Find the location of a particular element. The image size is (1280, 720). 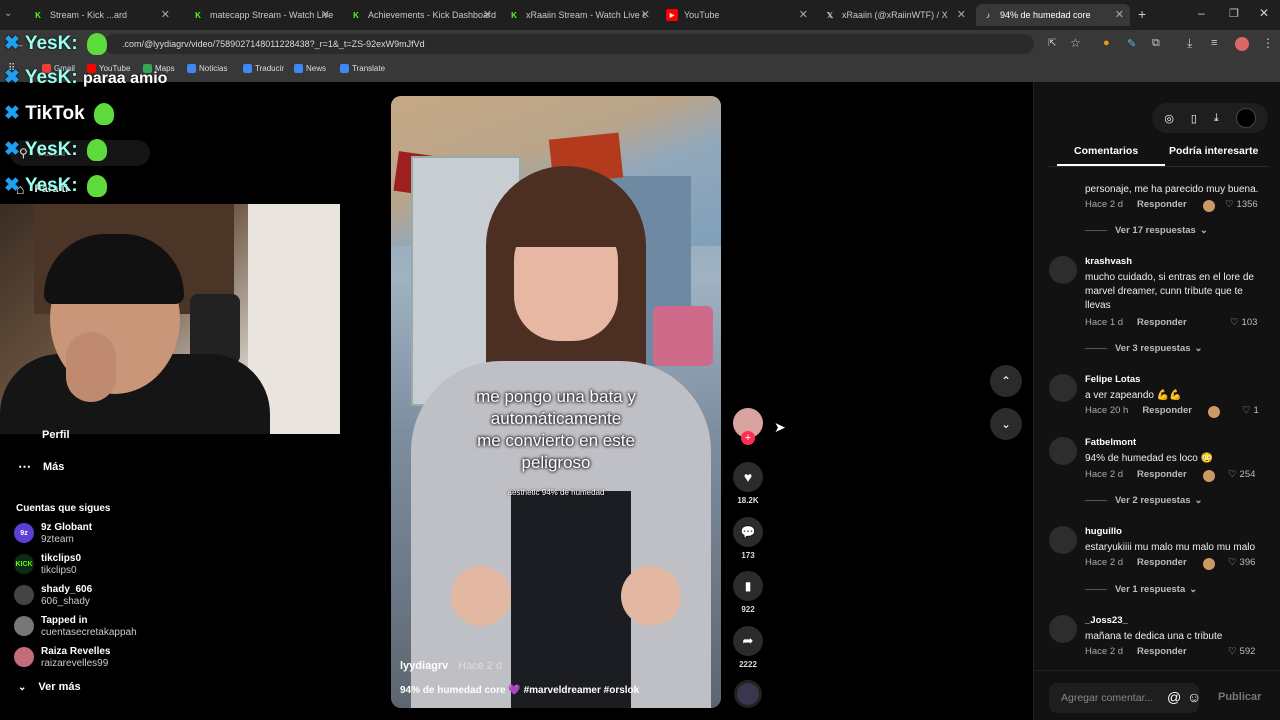

like-count: ♡ 254 is located at coordinates (1241, 474).